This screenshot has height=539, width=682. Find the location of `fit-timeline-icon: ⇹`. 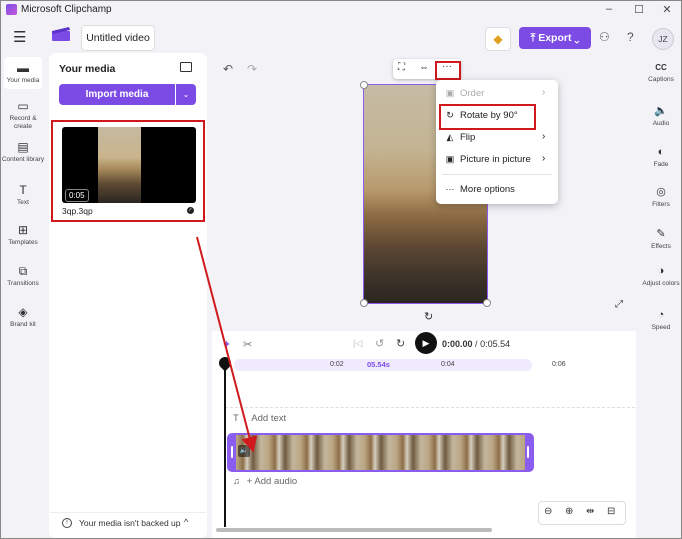

fit-timeline-icon: ⇹ is located at coordinates (590, 511).